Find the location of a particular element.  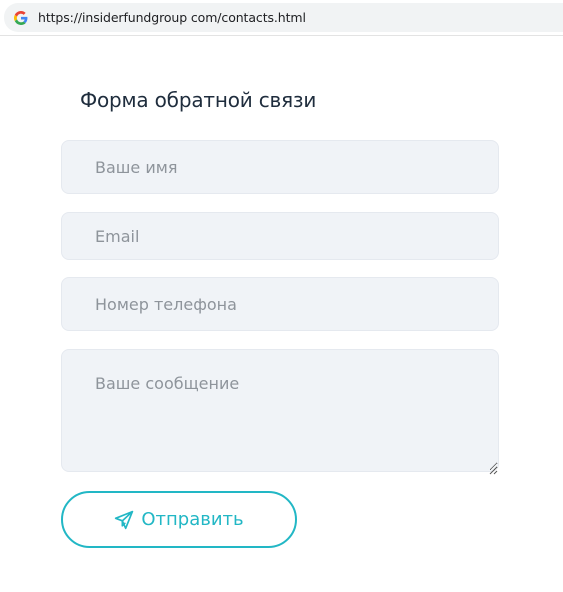

form-title: Форма обратной связи is located at coordinates (198, 100).